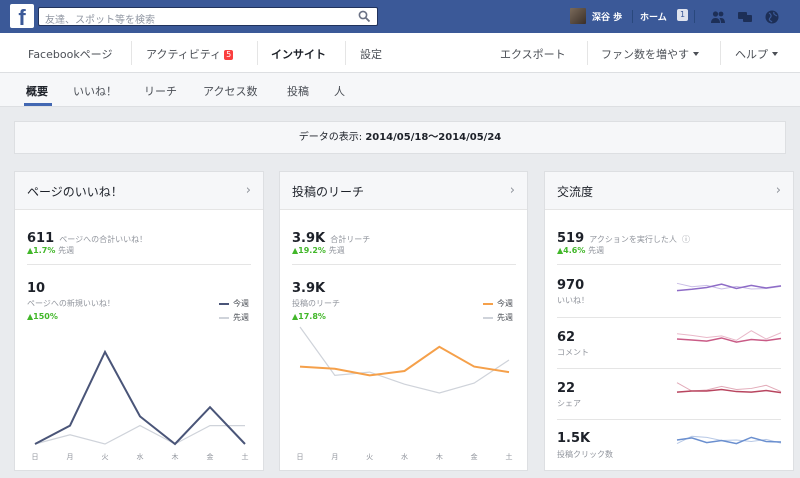 The image size is (800, 478). Describe the element at coordinates (339, 91) in the screenshot. I see `subtab-people: 人` at that location.